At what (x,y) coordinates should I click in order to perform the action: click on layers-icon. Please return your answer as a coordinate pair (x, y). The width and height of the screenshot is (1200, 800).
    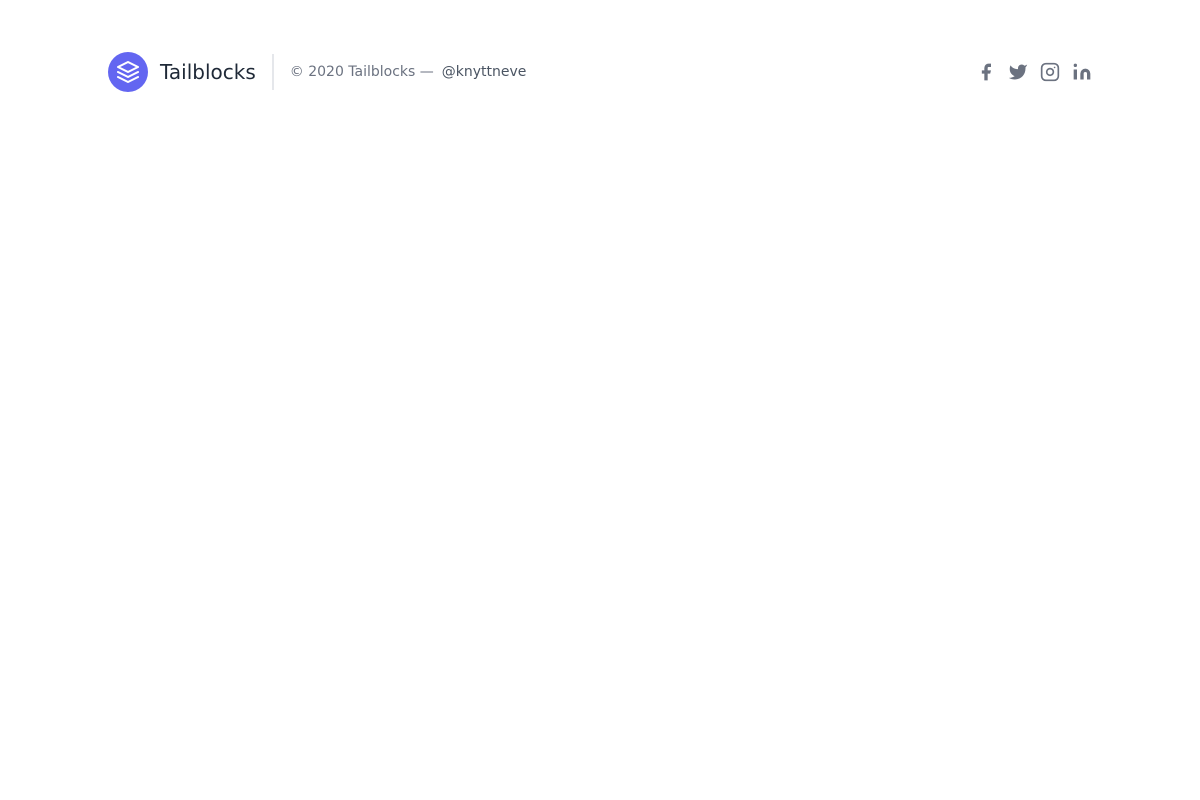
    Looking at the image, I should click on (128, 72).